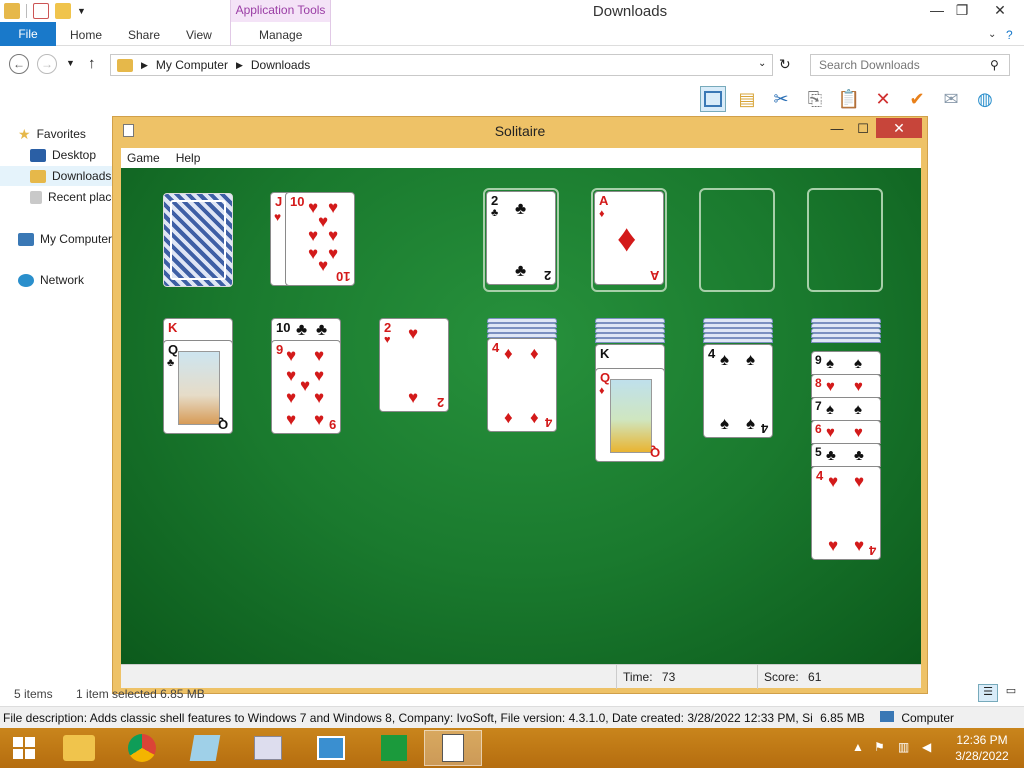  What do you see at coordinates (77, 197) in the screenshot?
I see `nav-recent-places: Recent places` at bounding box center [77, 197].